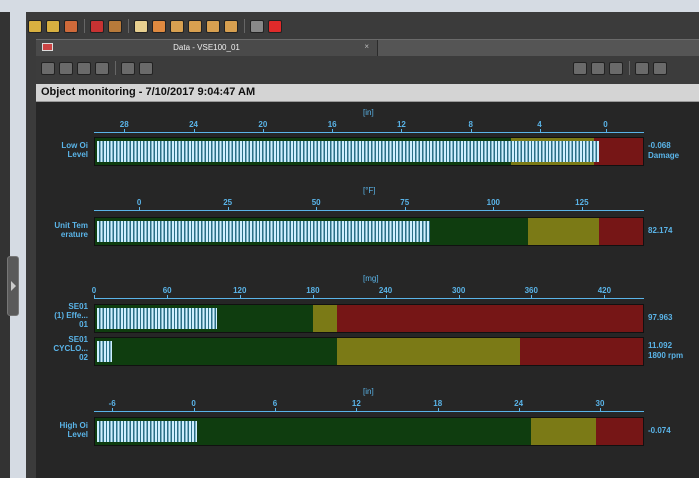  I want to click on gauge-label: High Oi Level, so click(73, 430).